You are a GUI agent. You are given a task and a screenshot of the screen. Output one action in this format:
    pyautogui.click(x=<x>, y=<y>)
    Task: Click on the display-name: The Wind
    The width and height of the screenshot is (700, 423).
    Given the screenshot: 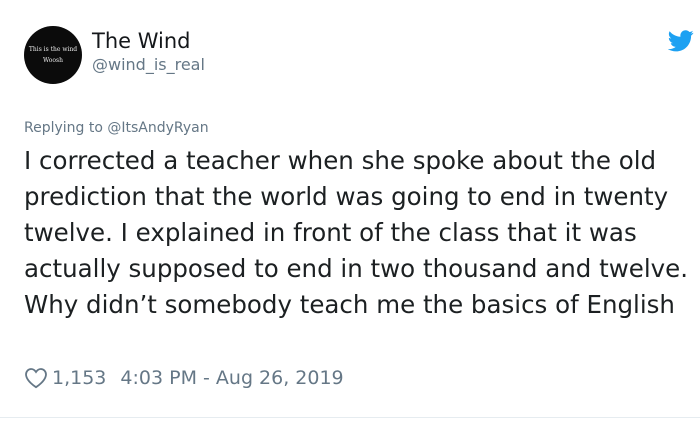 What is the action you would take?
    pyautogui.click(x=141, y=41)
    